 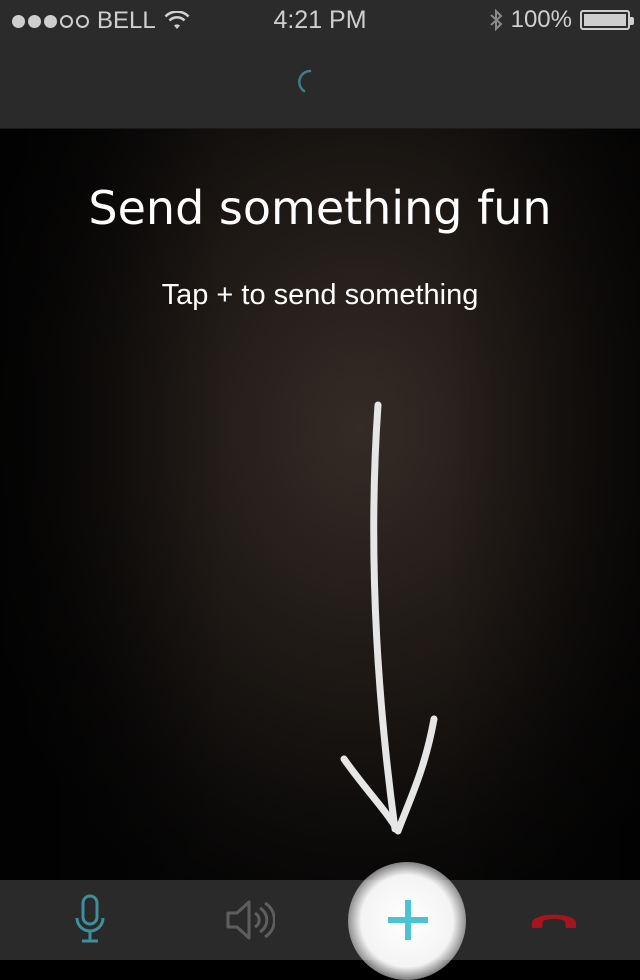 I want to click on status-right: 100%, so click(x=561, y=20).